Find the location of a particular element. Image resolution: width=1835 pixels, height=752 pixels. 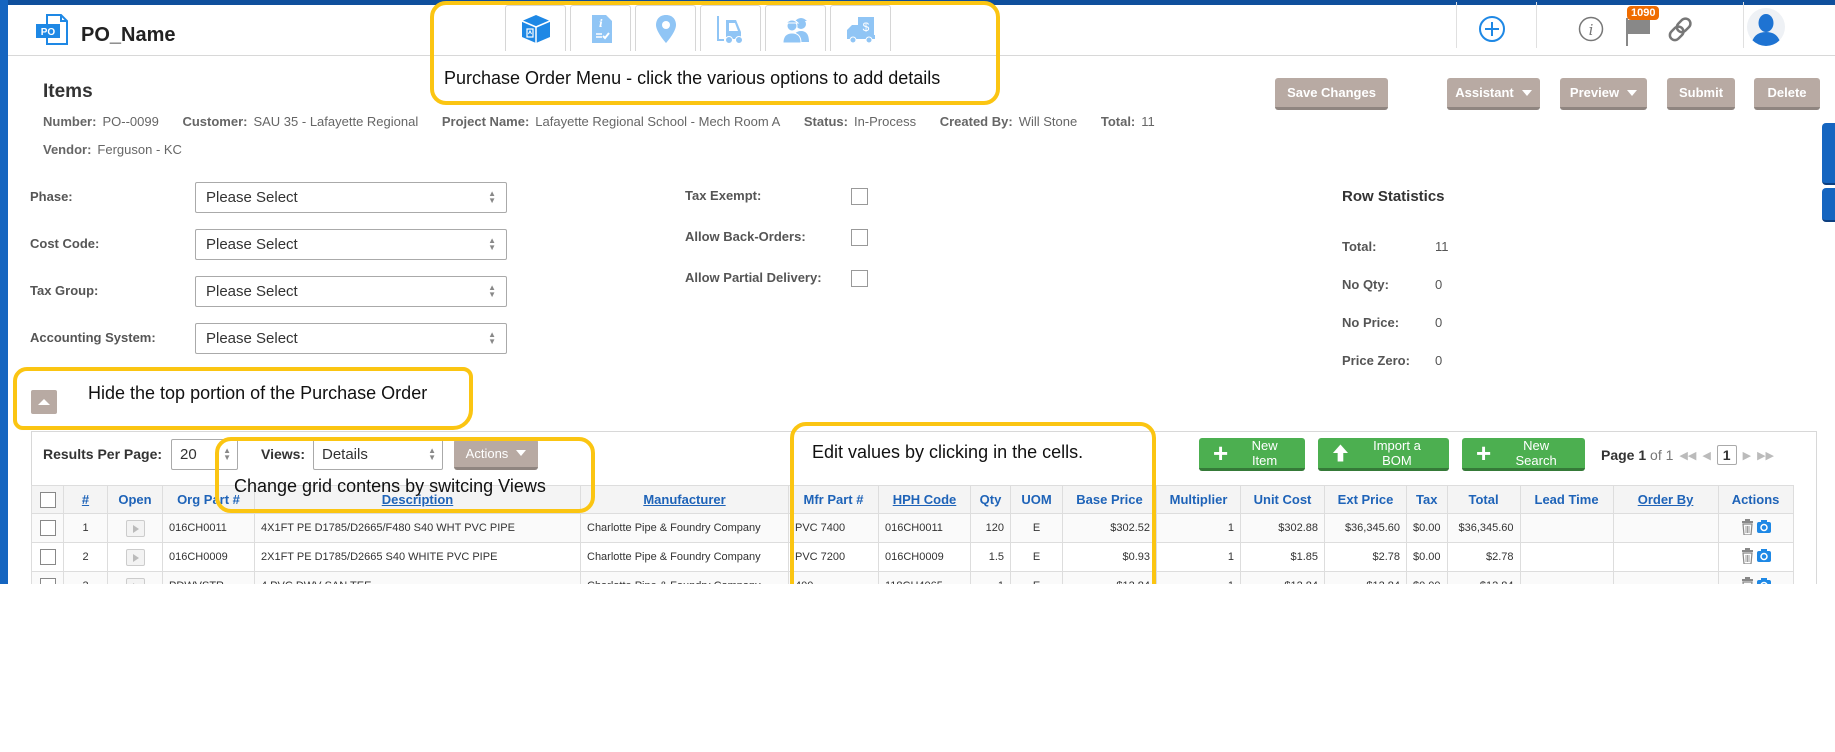

accounting-system-select: Please Select ▲ ▼ is located at coordinates (351, 338).